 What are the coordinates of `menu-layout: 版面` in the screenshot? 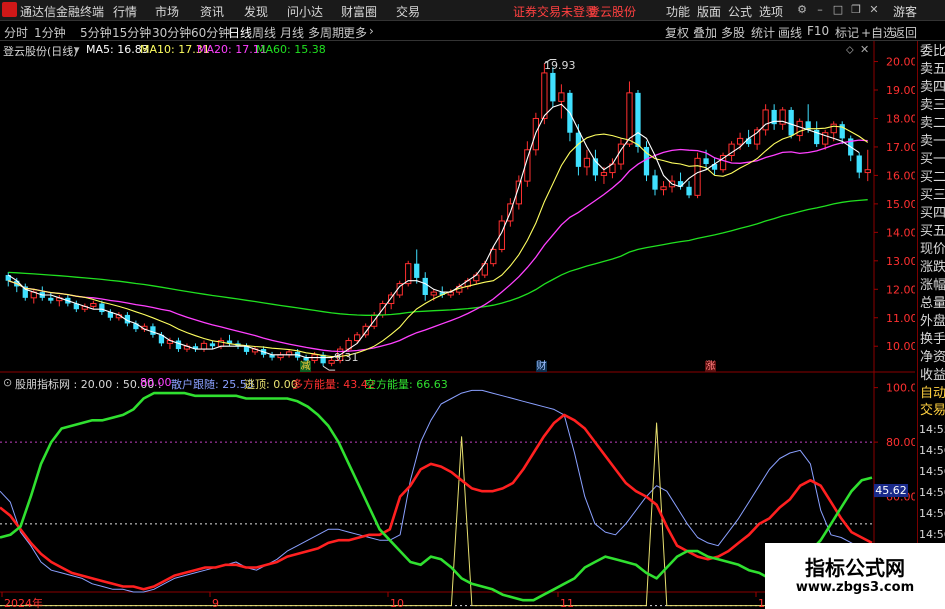 It's located at (709, 11).